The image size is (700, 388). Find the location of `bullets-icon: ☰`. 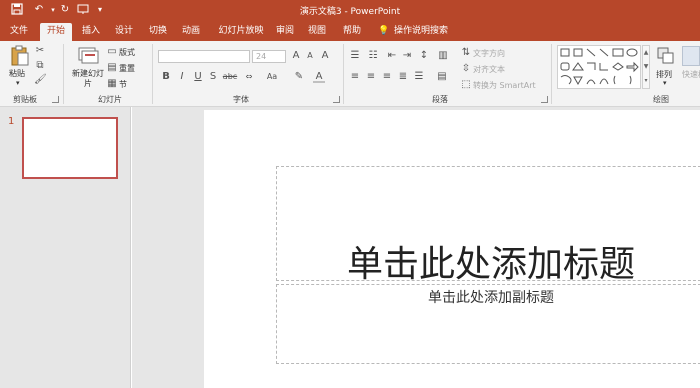

bullets-icon: ☰ is located at coordinates (355, 56).